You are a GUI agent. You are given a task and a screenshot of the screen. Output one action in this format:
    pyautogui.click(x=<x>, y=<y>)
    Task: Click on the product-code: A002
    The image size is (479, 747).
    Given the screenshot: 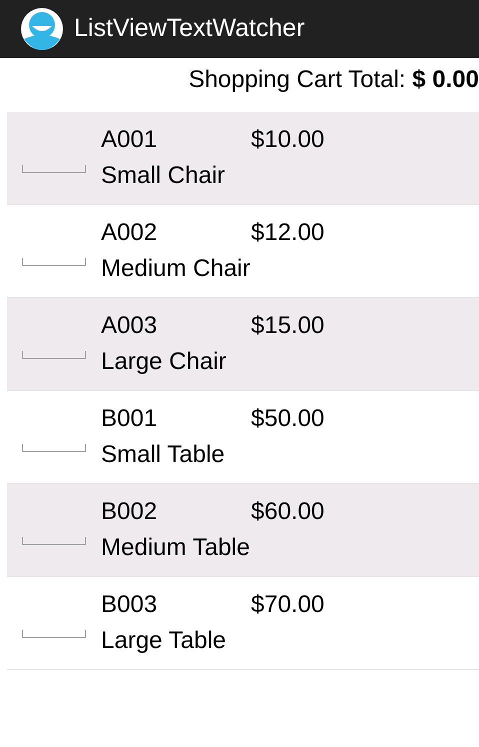 What is the action you would take?
    pyautogui.click(x=129, y=233)
    